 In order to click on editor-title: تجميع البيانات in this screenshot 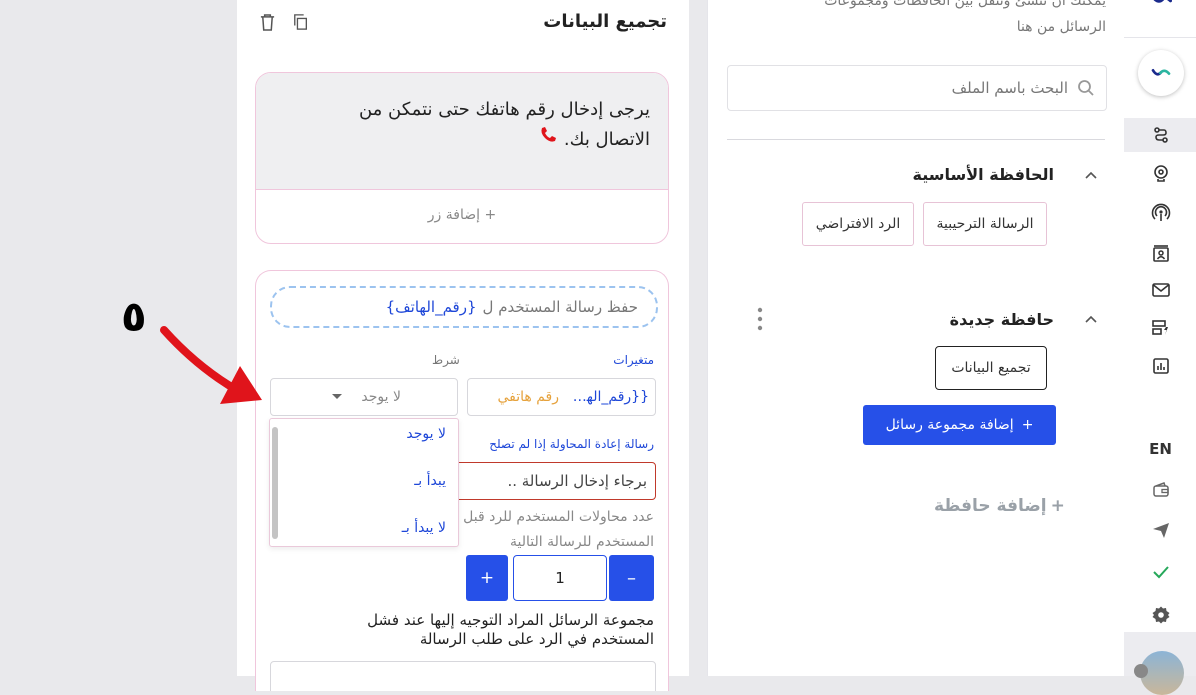, I will do `click(605, 21)`.